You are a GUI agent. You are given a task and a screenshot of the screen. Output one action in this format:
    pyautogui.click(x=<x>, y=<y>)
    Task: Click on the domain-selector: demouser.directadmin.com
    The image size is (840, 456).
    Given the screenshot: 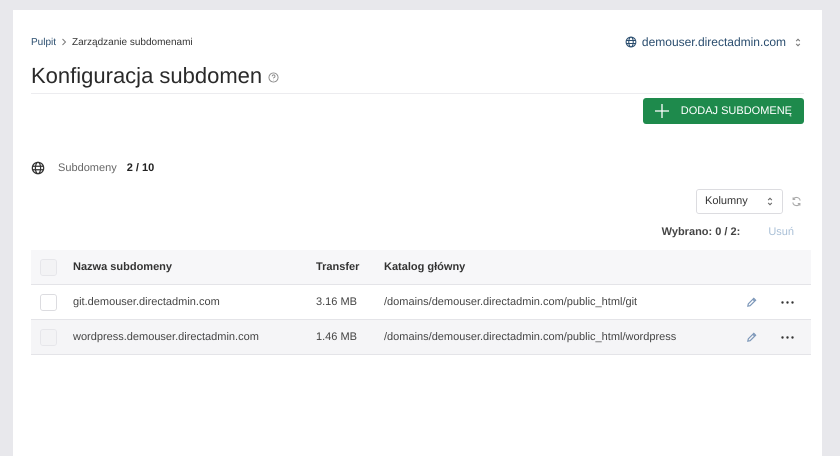 What is the action you would take?
    pyautogui.click(x=713, y=42)
    